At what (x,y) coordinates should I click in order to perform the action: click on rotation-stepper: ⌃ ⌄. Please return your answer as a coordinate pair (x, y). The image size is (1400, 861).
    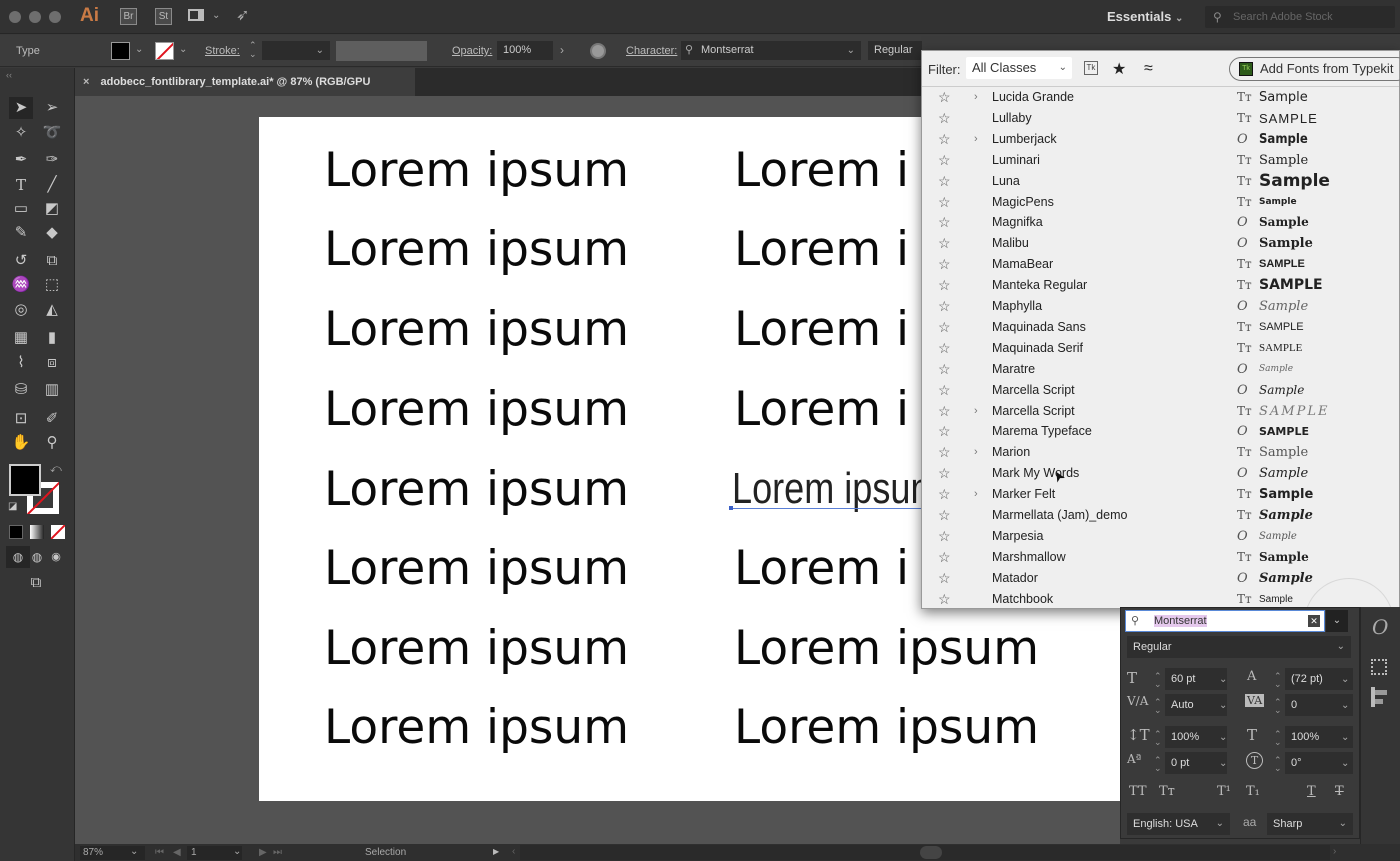
    Looking at the image, I should click on (1278, 764).